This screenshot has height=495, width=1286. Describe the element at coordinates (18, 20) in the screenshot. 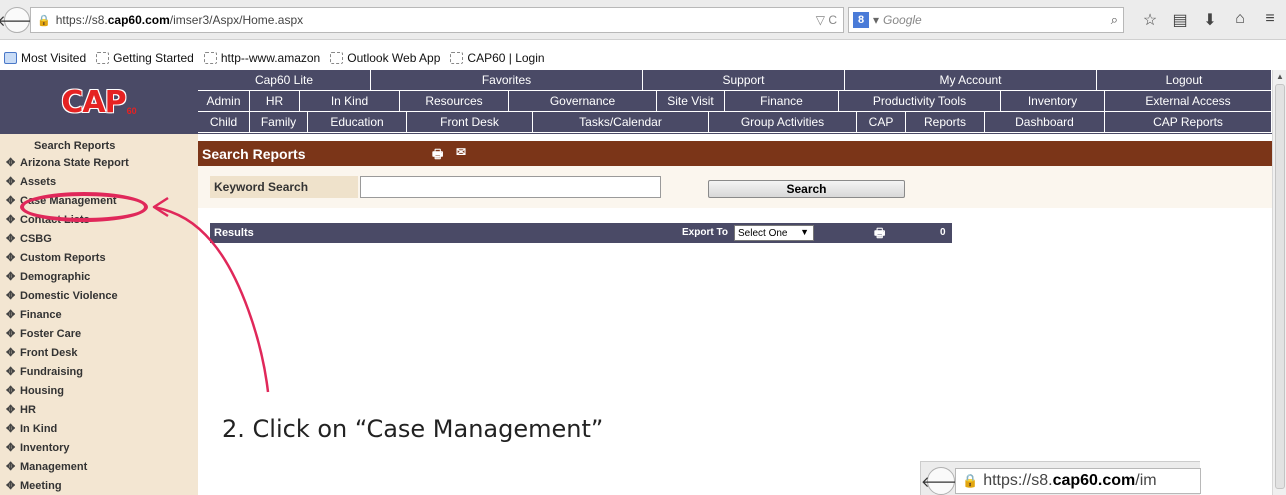

I see `back-button: 🡐` at that location.